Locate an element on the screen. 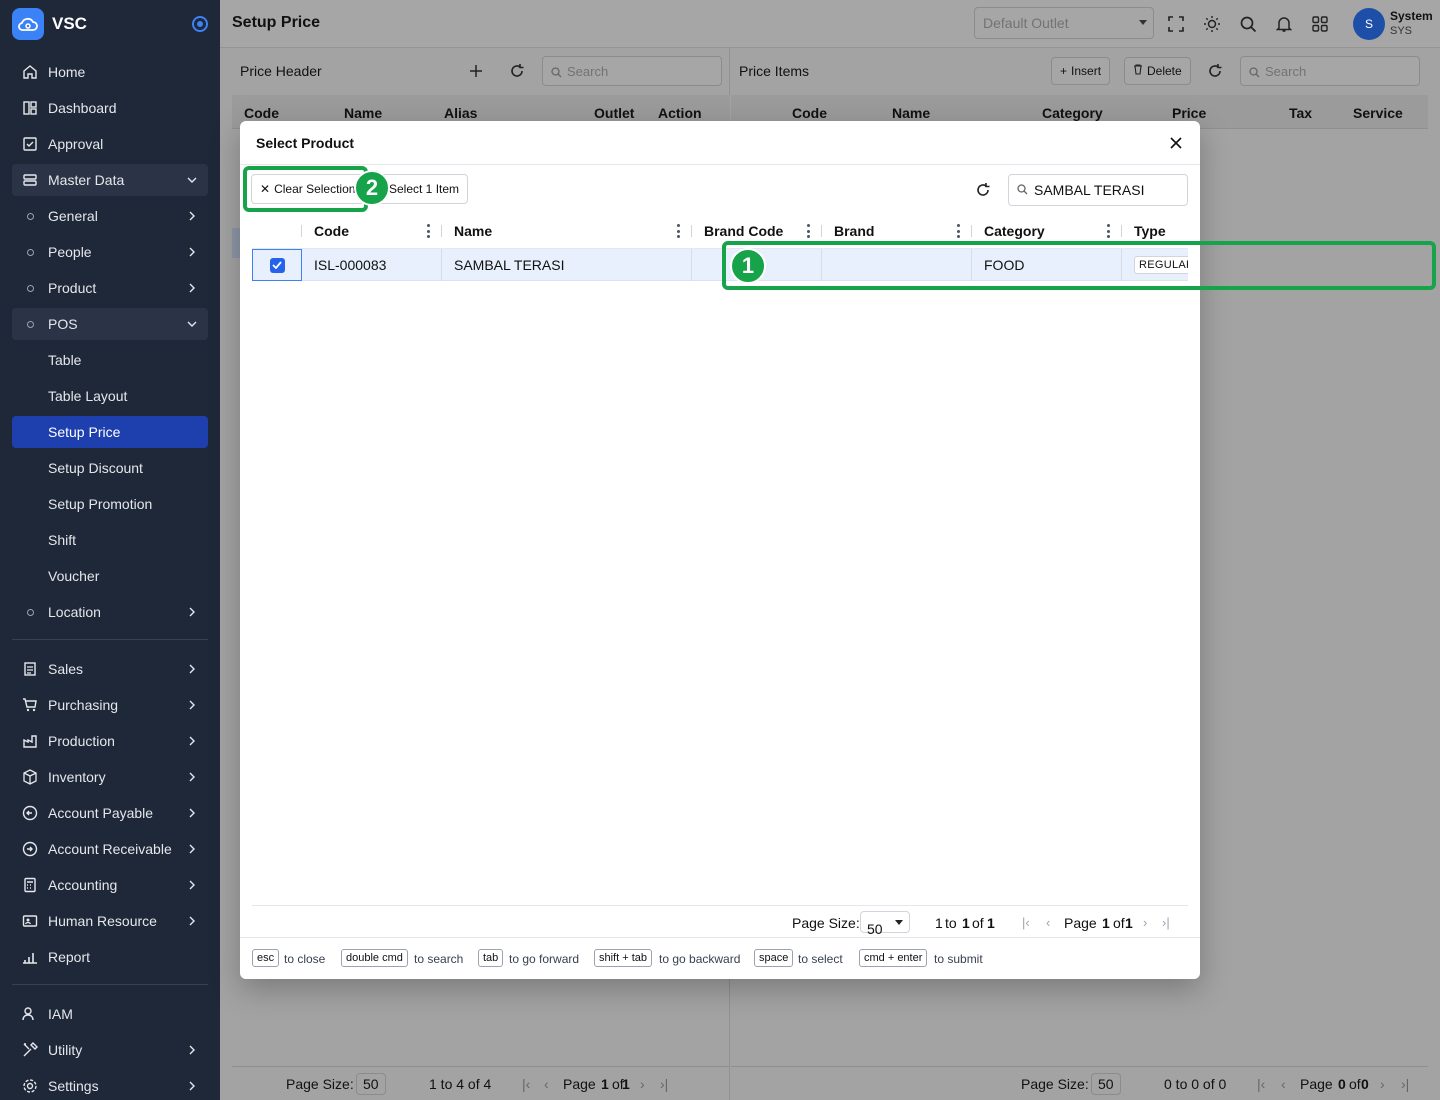  column-header-category: Category is located at coordinates (1072, 113).